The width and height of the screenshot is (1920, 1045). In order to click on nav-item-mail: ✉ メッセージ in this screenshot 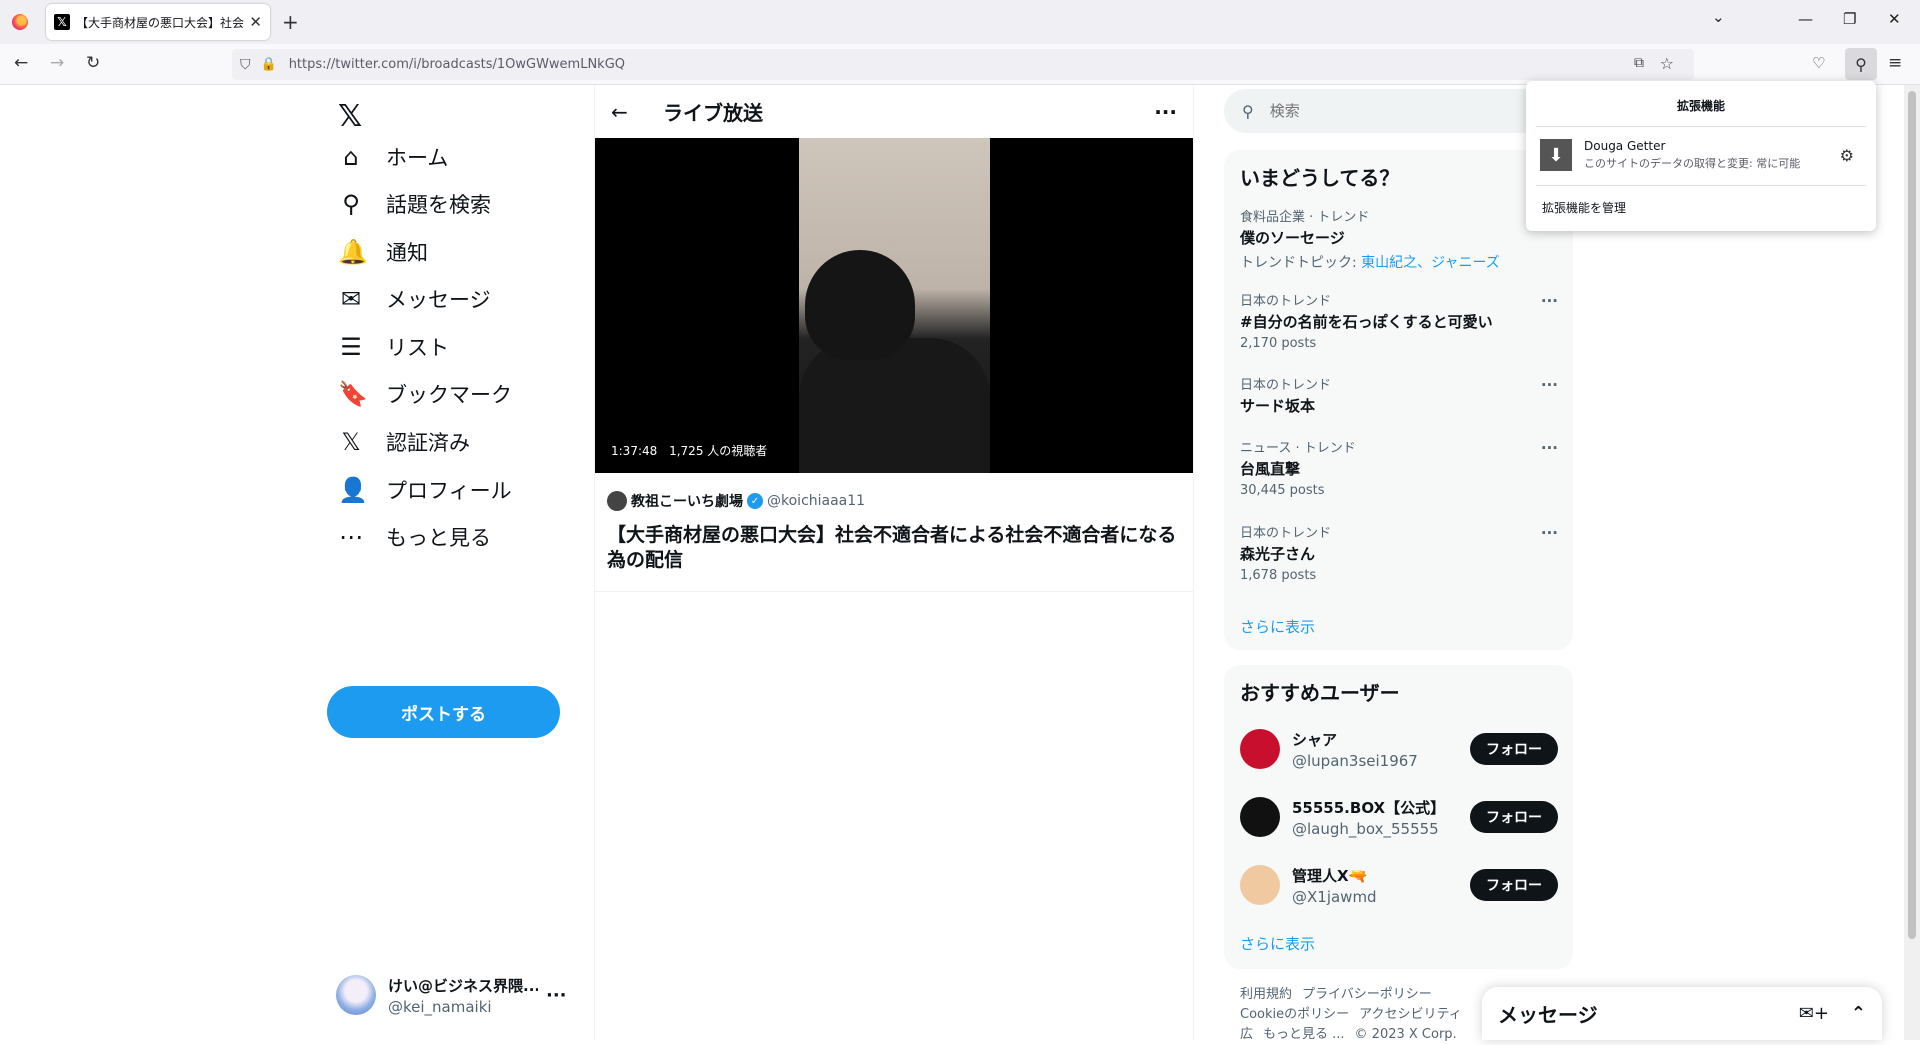, I will do `click(414, 299)`.